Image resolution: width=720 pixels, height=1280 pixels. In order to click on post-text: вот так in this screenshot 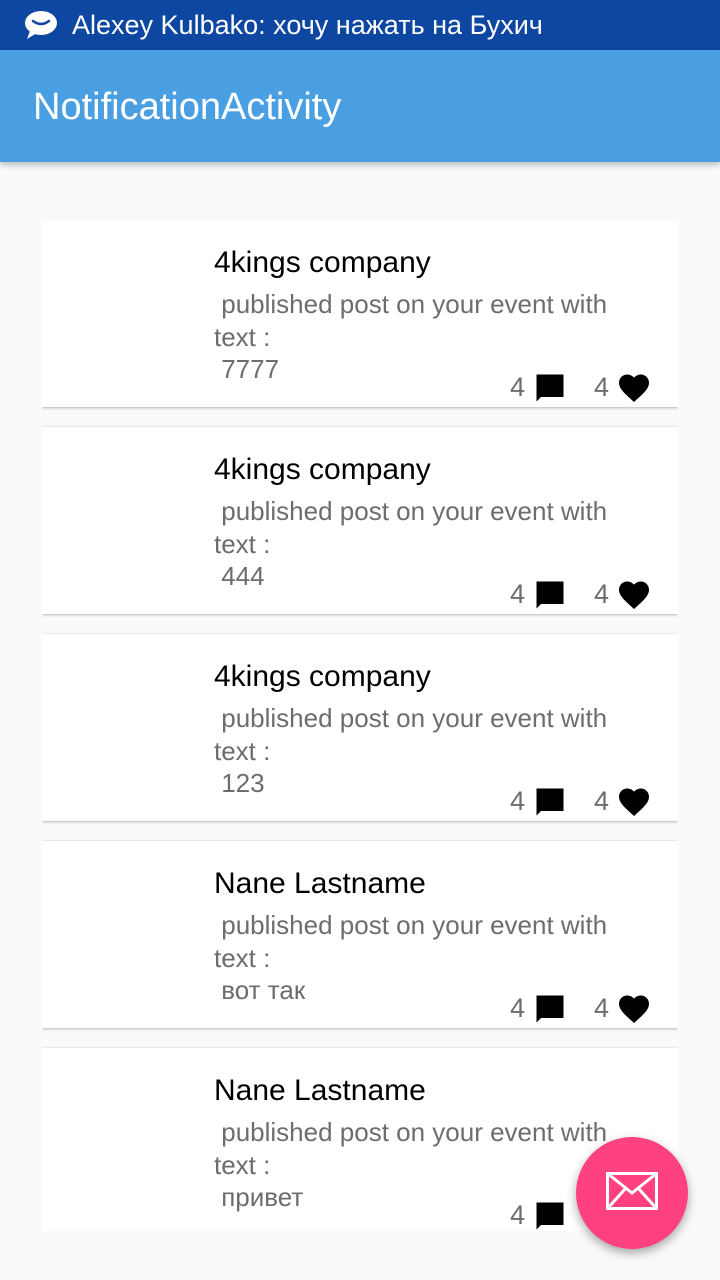, I will do `click(260, 990)`.